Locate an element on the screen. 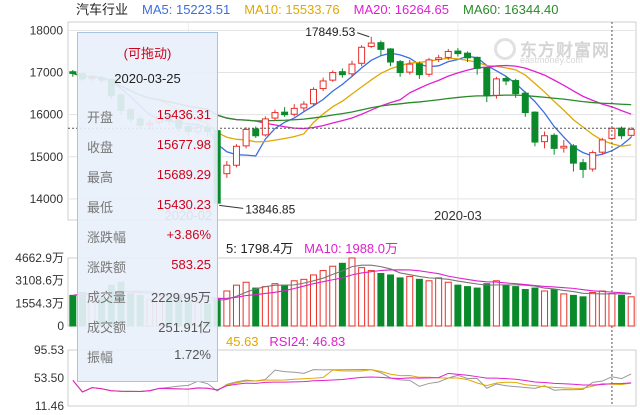 This screenshot has height=415, width=640. ma10-legend: MA10: 15533.76 is located at coordinates (292, 9).